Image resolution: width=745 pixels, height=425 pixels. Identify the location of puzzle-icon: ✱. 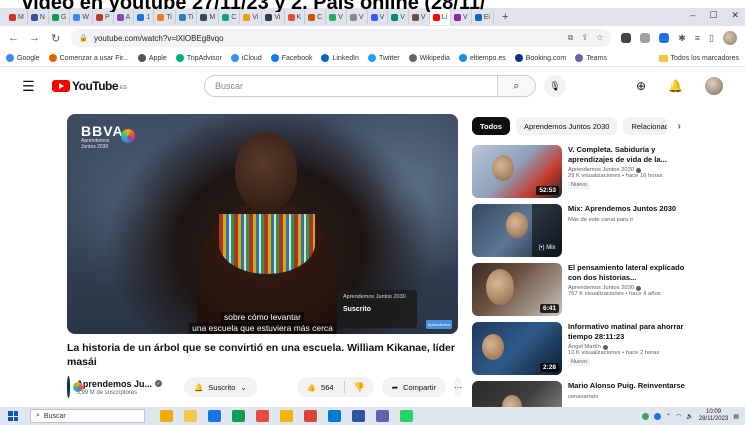
(682, 38).